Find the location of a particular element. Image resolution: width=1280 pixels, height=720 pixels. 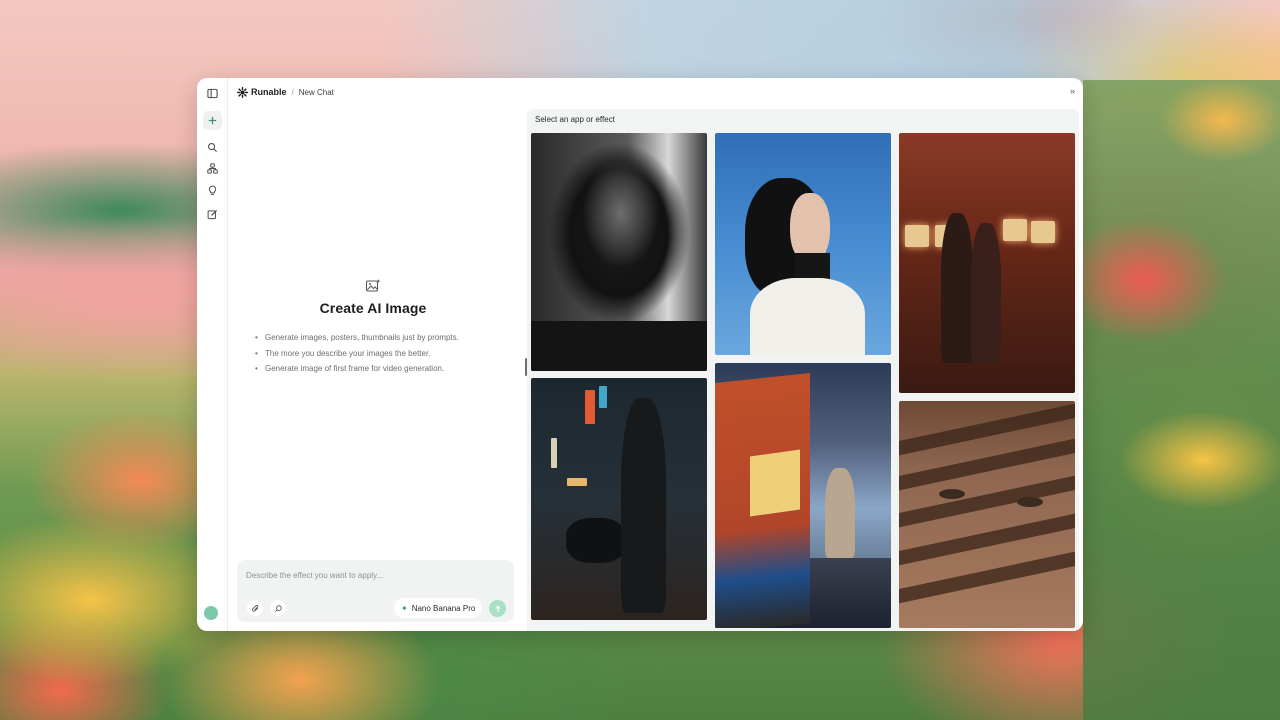

search-image-icon is located at coordinates (278, 608).